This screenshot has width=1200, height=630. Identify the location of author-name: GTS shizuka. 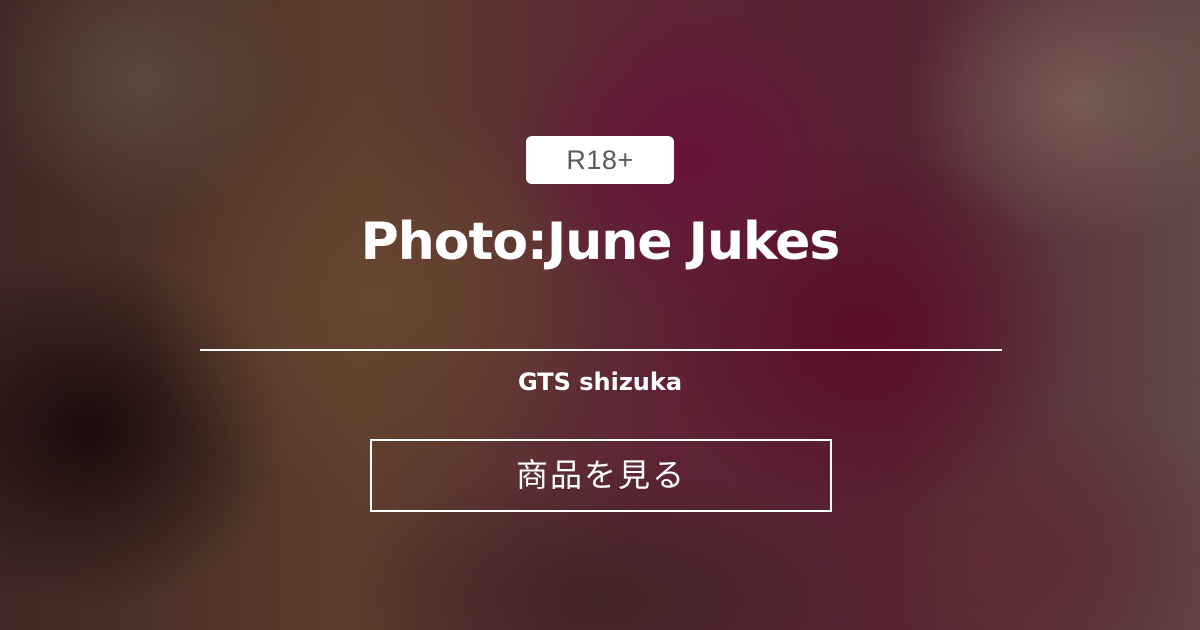
(600, 382).